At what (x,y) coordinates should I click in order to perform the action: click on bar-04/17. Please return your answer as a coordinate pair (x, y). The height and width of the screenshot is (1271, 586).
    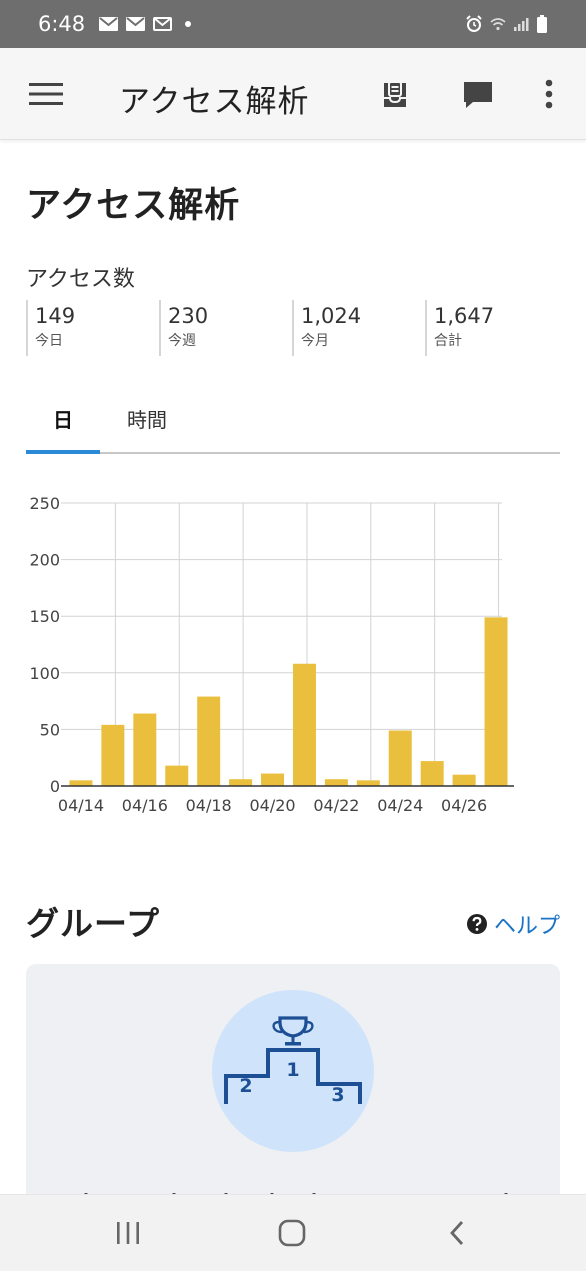
    Looking at the image, I should click on (177, 775).